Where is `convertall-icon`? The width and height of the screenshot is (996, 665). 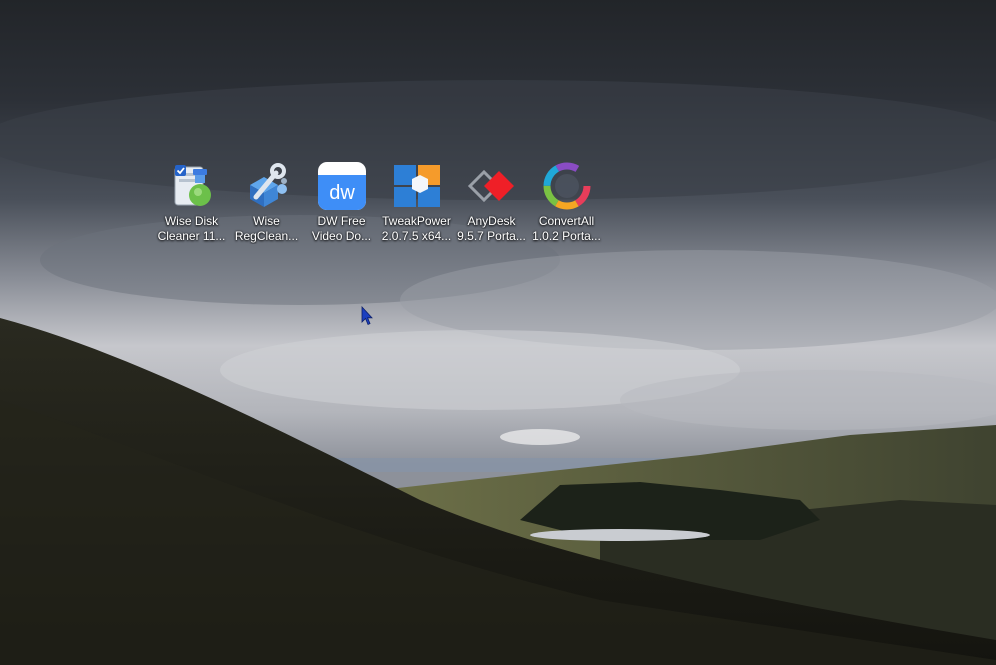
convertall-icon is located at coordinates (567, 186).